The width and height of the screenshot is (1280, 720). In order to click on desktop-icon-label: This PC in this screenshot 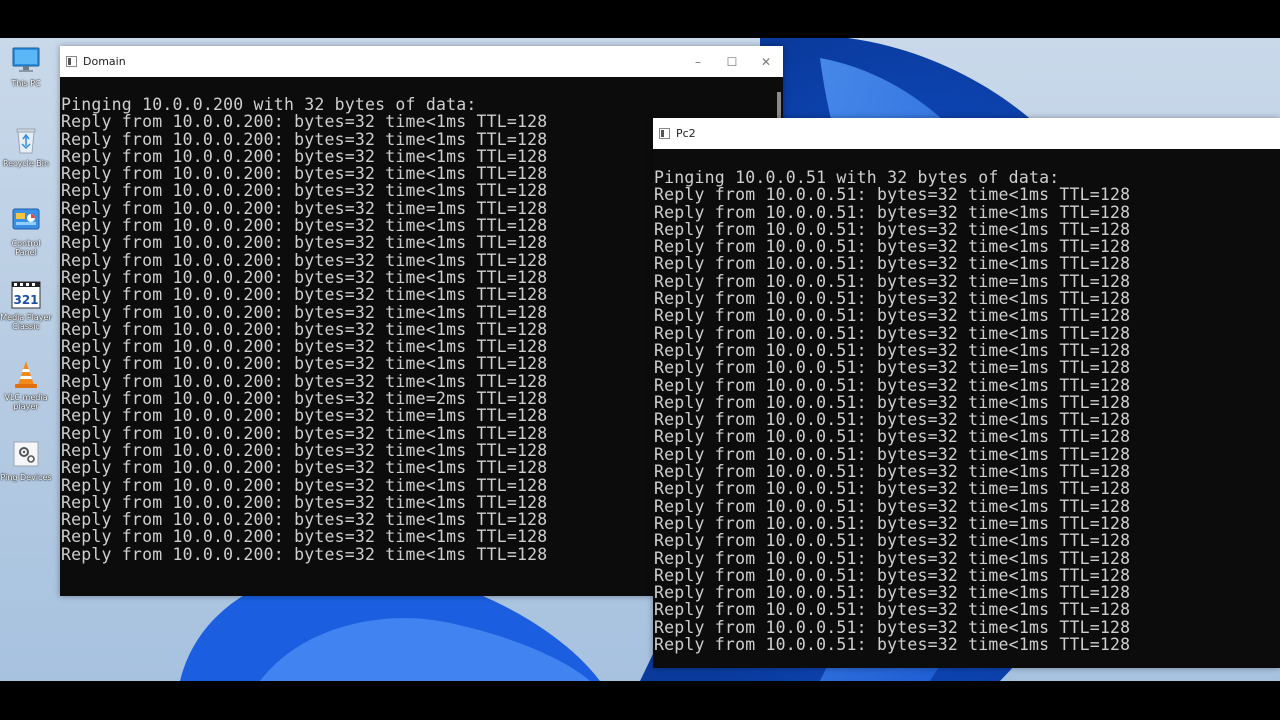, I will do `click(26, 83)`.